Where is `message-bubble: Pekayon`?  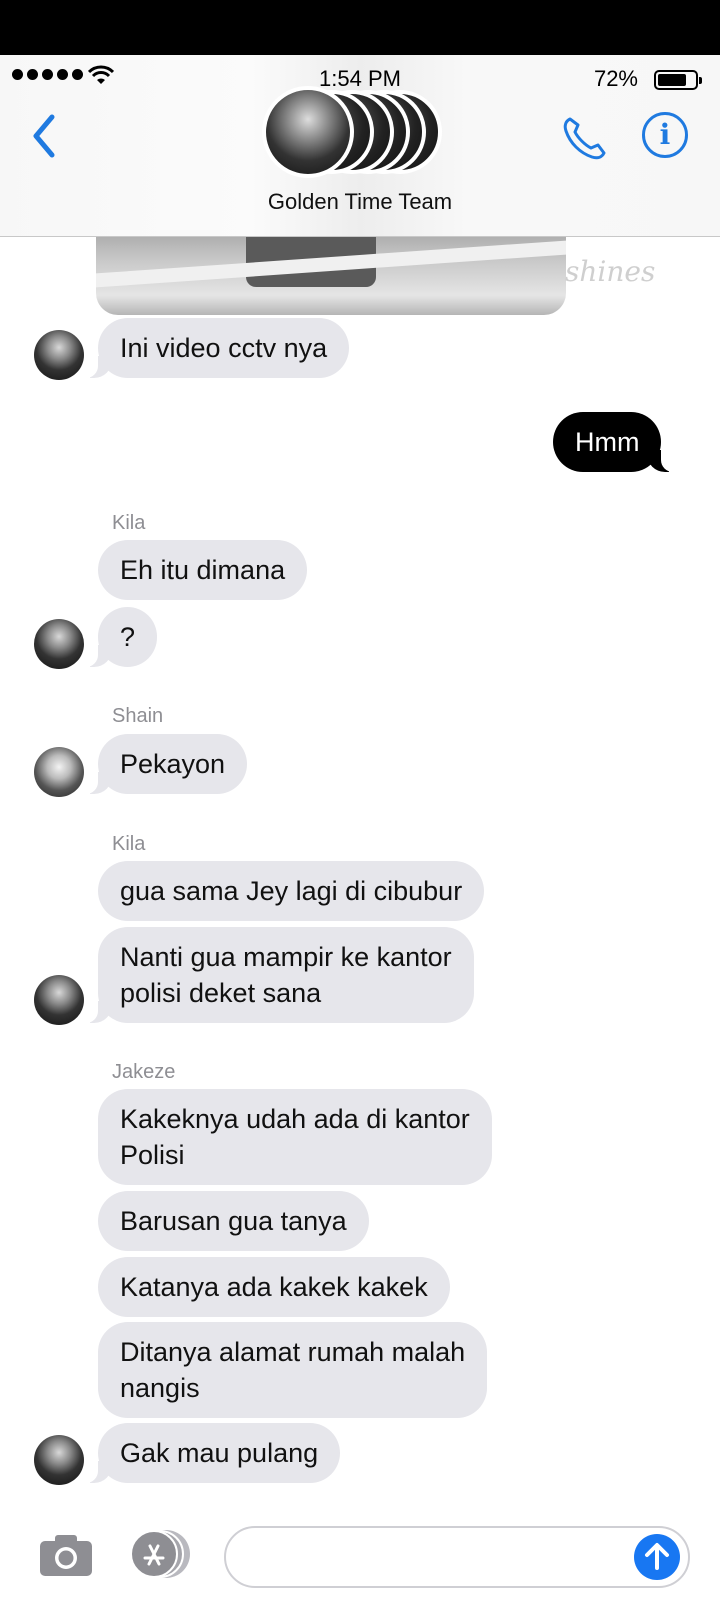 message-bubble: Pekayon is located at coordinates (165, 764).